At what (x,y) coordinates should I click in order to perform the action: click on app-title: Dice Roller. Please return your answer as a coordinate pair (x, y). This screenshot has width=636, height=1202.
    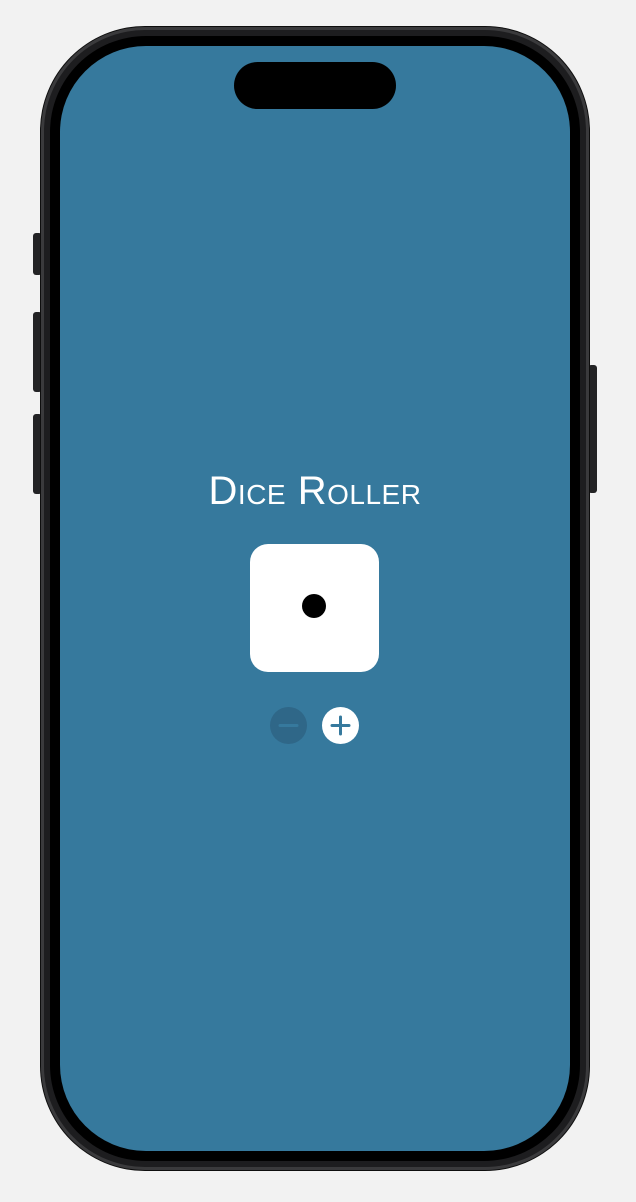
    Looking at the image, I should click on (315, 491).